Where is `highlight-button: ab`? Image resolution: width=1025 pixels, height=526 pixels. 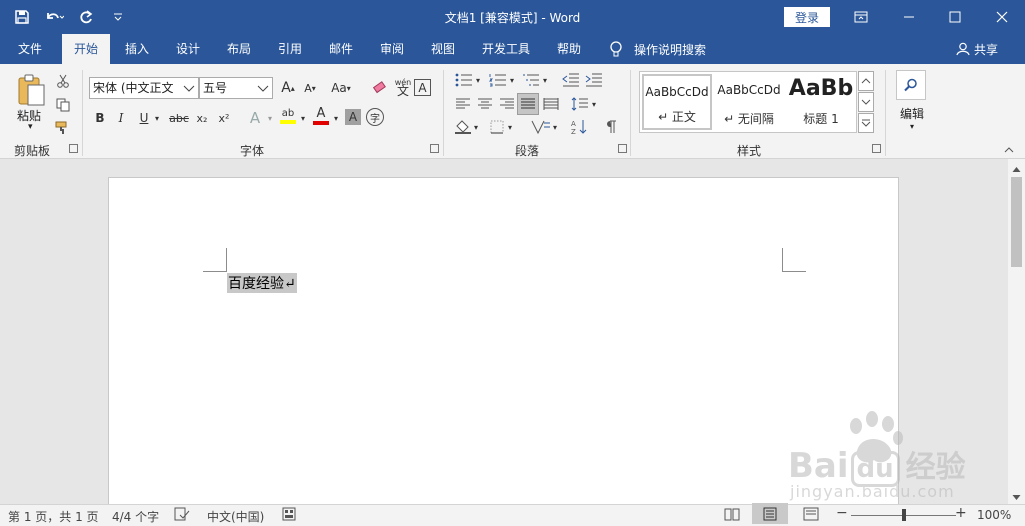 highlight-button: ab is located at coordinates (288, 116).